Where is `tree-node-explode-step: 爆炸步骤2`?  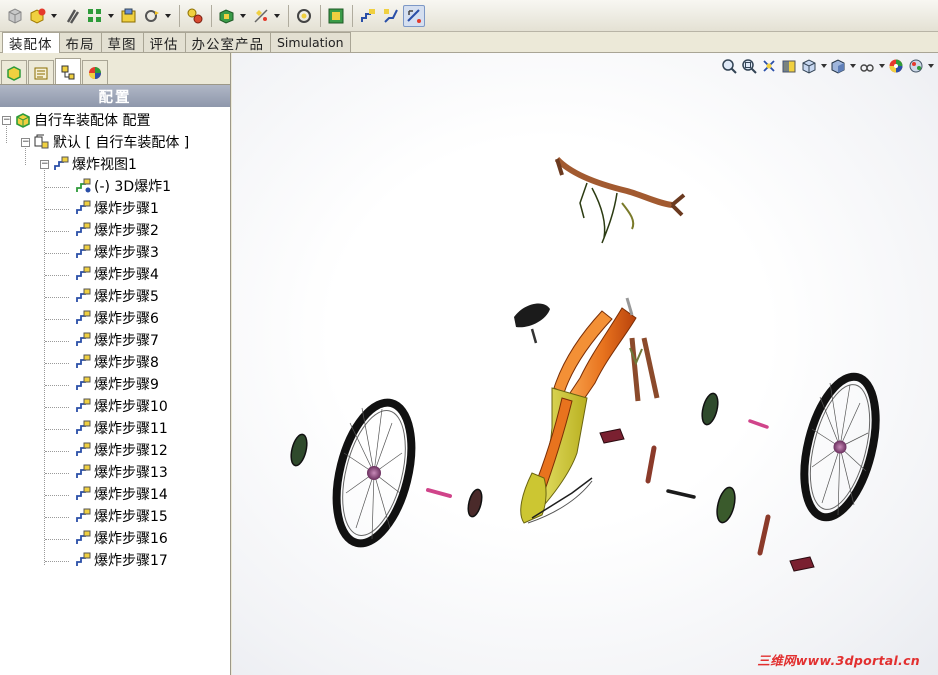
tree-node-explode-step: 爆炸步骤2 is located at coordinates (115, 230).